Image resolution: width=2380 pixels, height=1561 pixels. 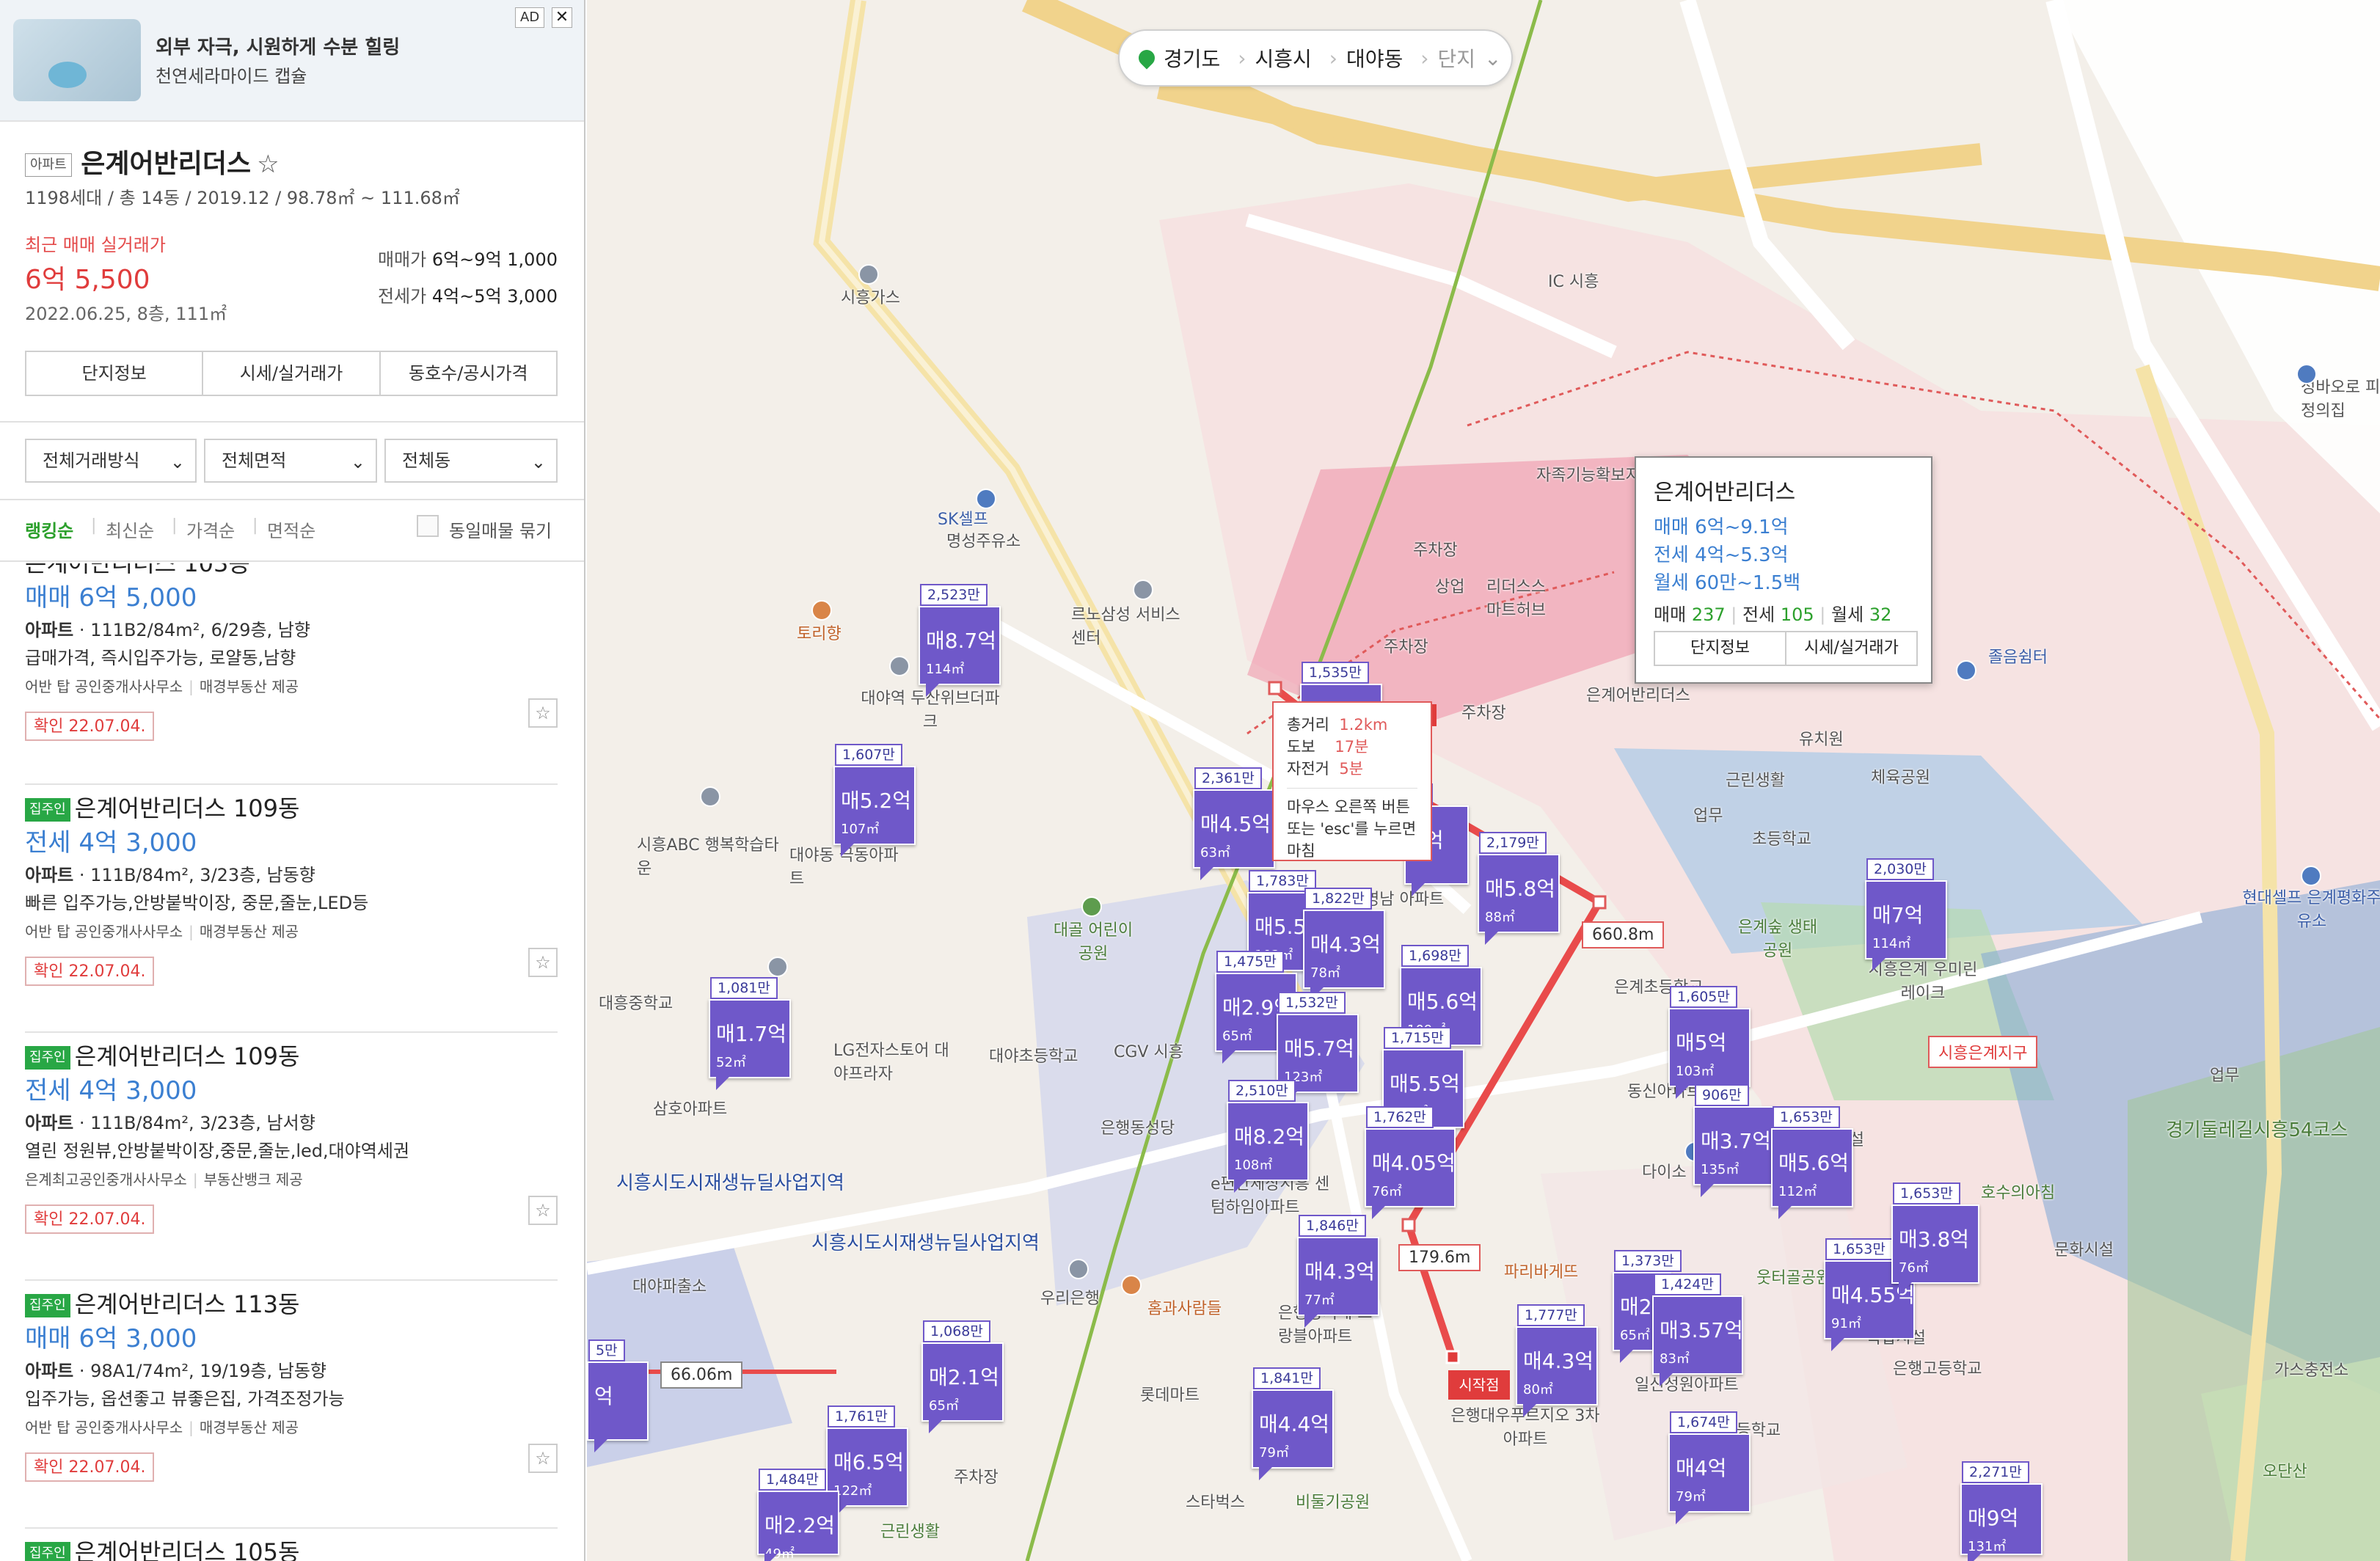 What do you see at coordinates (1709, 1042) in the screenshot?
I see `price-marker: 1,605만 매5억 103㎡` at bounding box center [1709, 1042].